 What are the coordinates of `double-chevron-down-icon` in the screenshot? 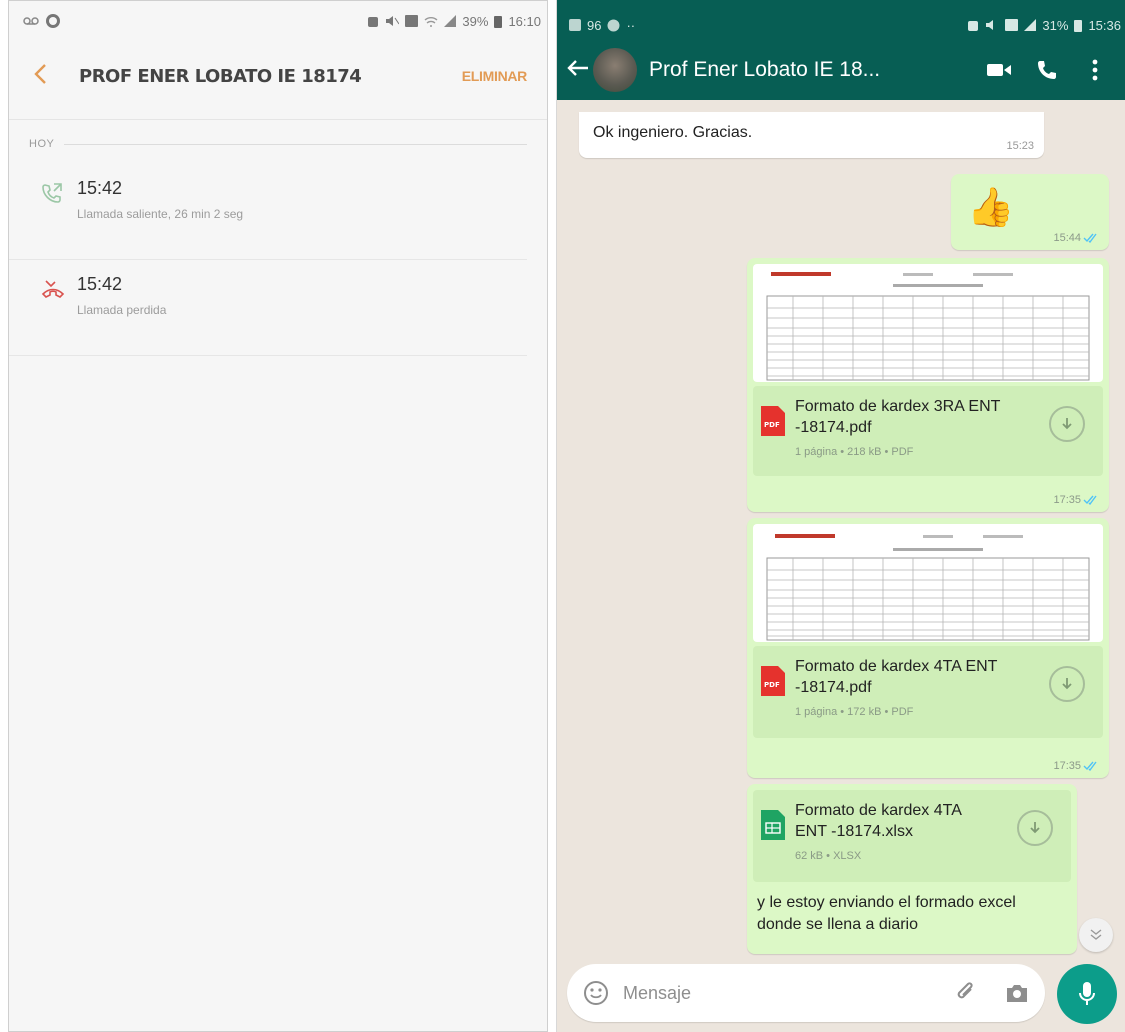 It's located at (1096, 934).